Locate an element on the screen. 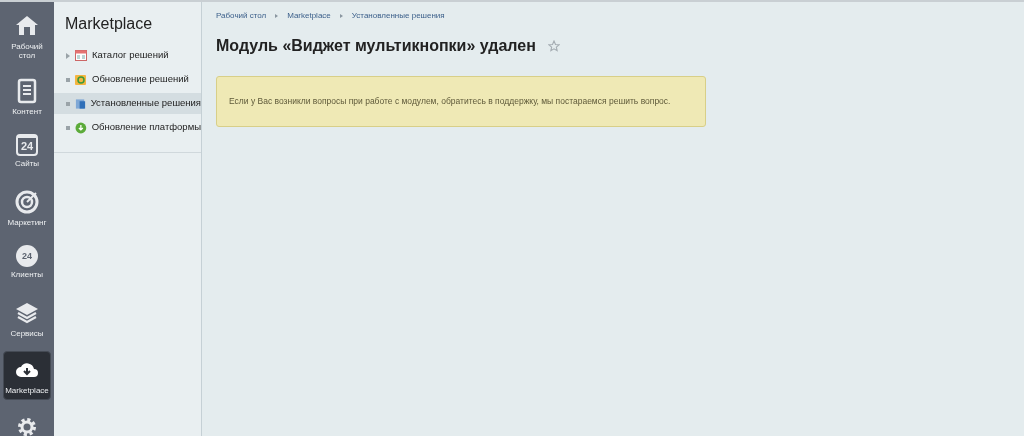 The width and height of the screenshot is (1024, 436). nav-item: Маркетинг is located at coordinates (27, 207).